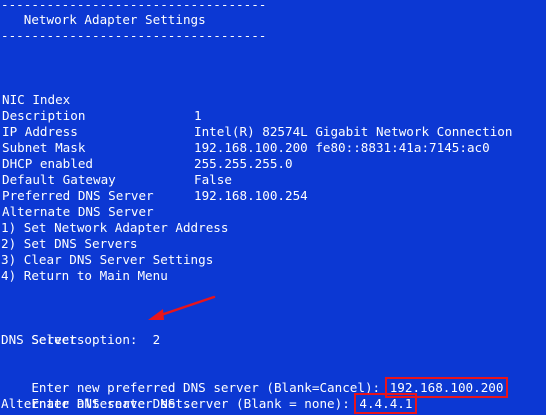 This screenshot has width=546, height=415. What do you see at coordinates (386, 403) in the screenshot?
I see `alternate-dns-value: 4.4.4.1` at bounding box center [386, 403].